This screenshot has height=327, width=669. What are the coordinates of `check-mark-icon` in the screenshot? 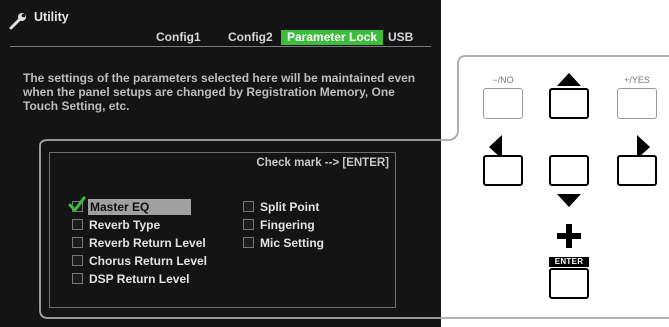 It's located at (77, 204).